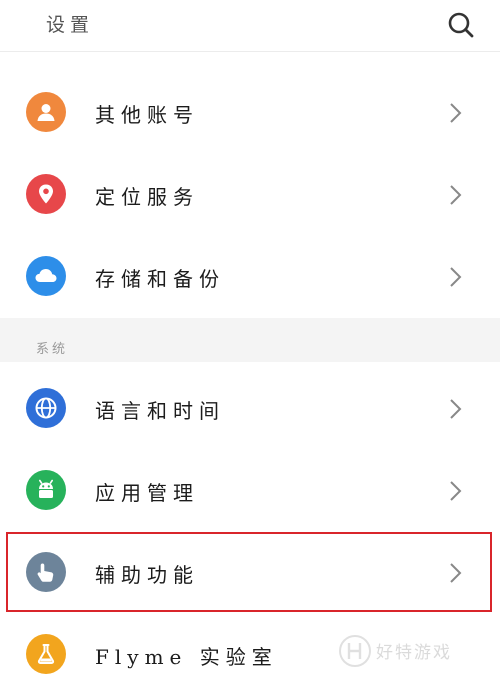 Image resolution: width=500 pixels, height=682 pixels. I want to click on settings-item-label: 辅助功能, so click(147, 575).